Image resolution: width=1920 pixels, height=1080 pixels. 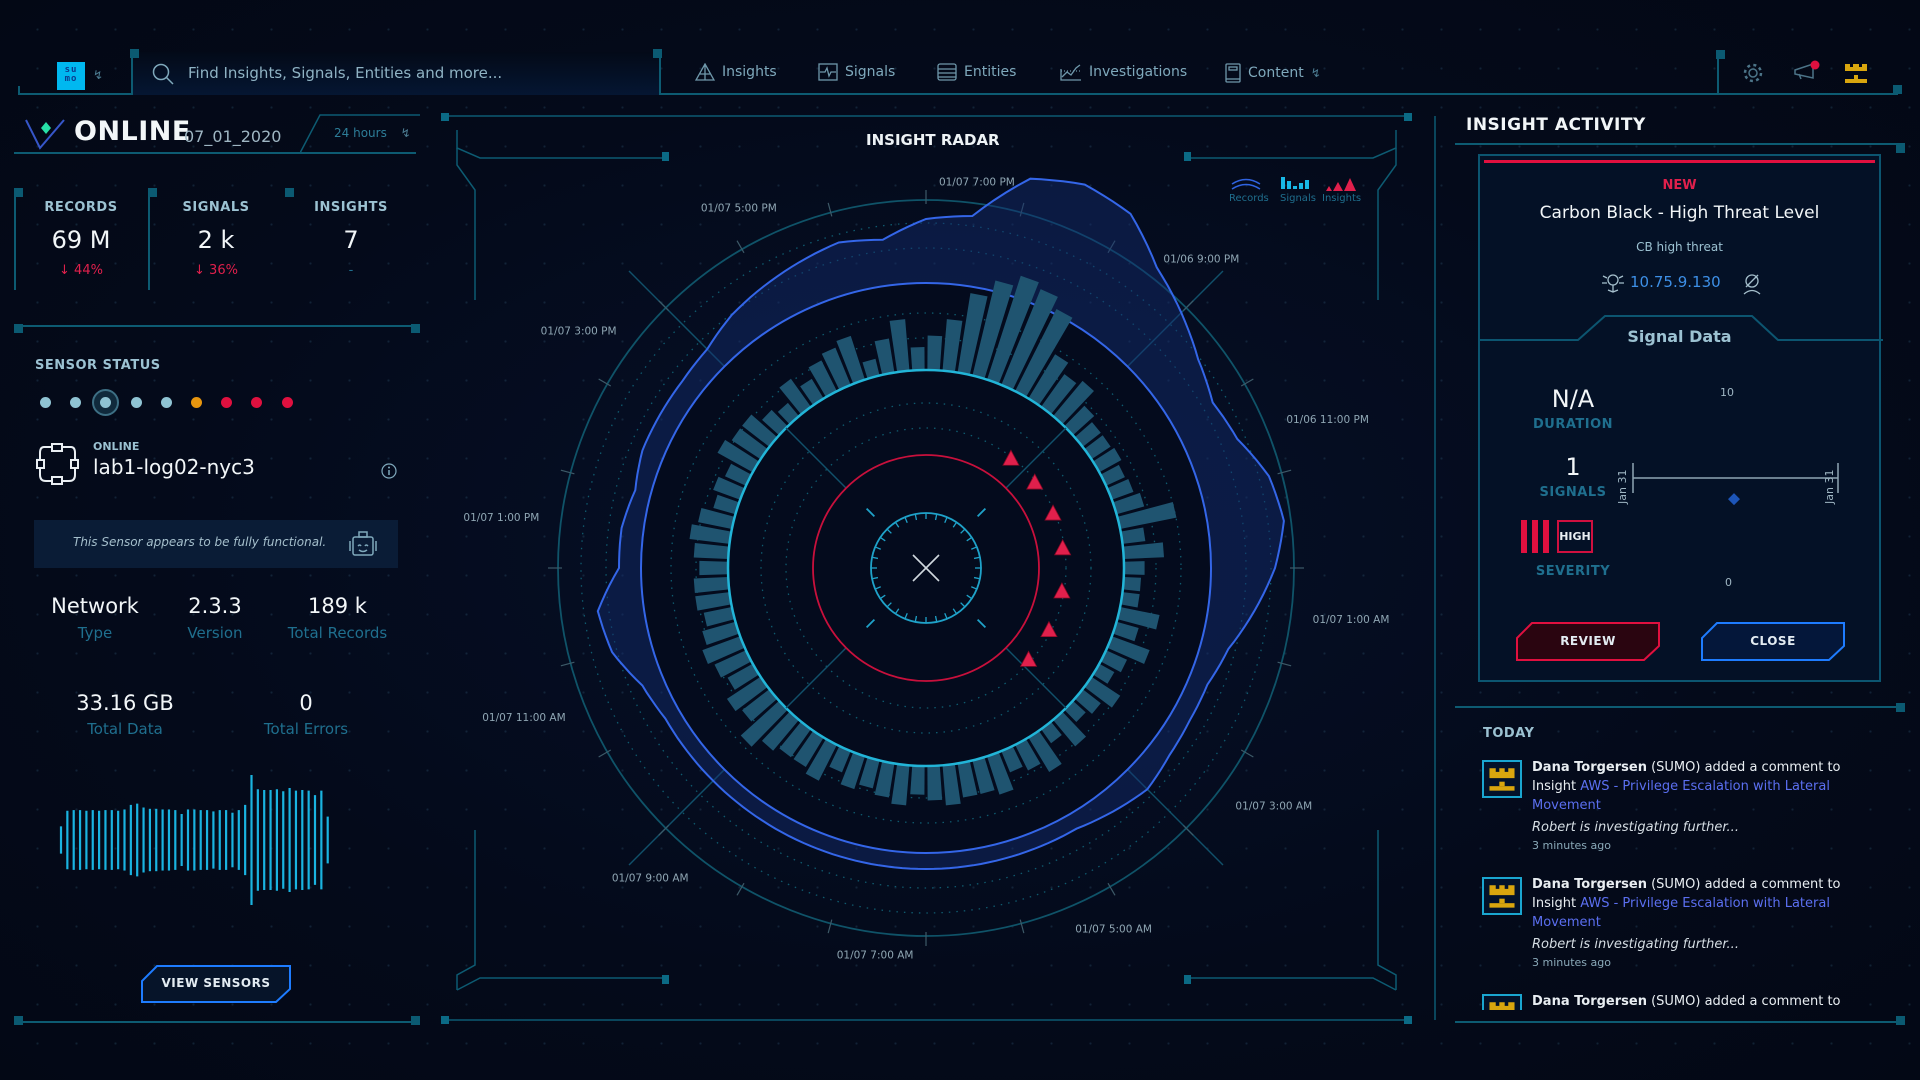 What do you see at coordinates (1900, 1020) in the screenshot?
I see `frame-corner` at bounding box center [1900, 1020].